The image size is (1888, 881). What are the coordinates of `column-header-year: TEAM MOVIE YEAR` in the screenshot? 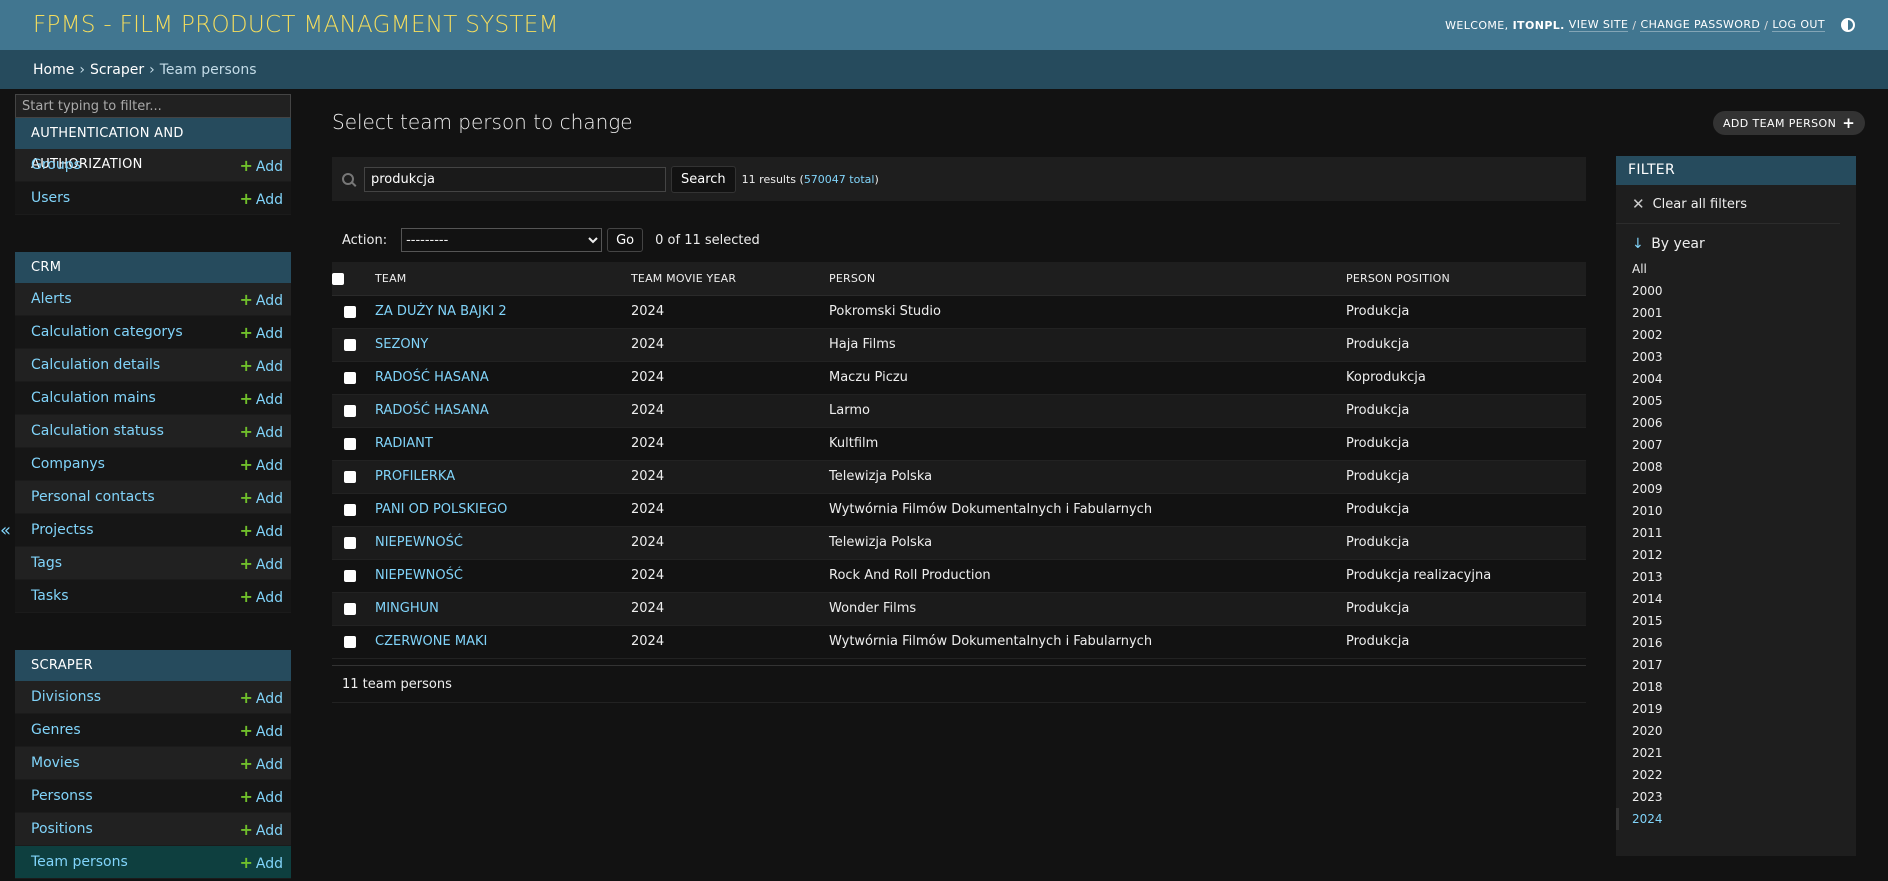 It's located at (722, 279).